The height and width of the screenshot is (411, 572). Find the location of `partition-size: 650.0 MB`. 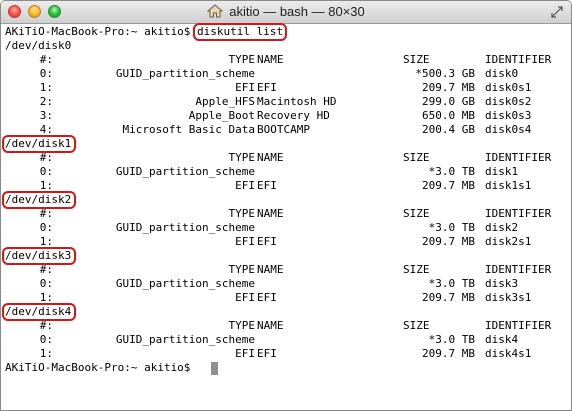

partition-size: 650.0 MB is located at coordinates (448, 115).